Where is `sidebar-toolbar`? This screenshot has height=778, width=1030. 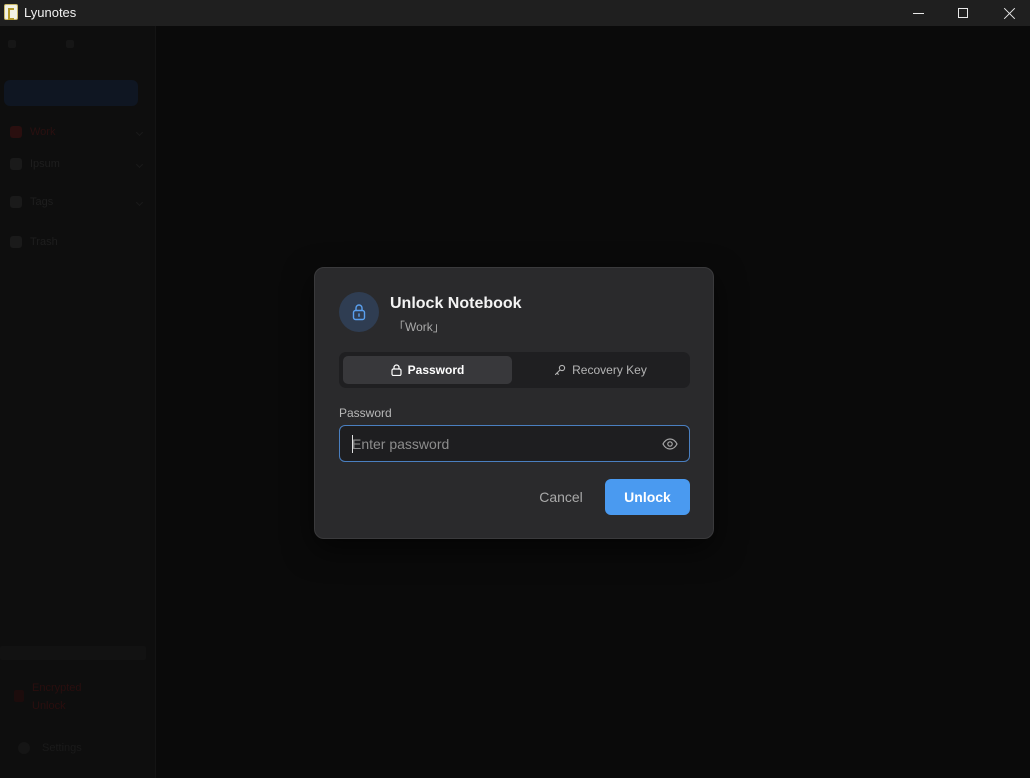 sidebar-toolbar is located at coordinates (43, 44).